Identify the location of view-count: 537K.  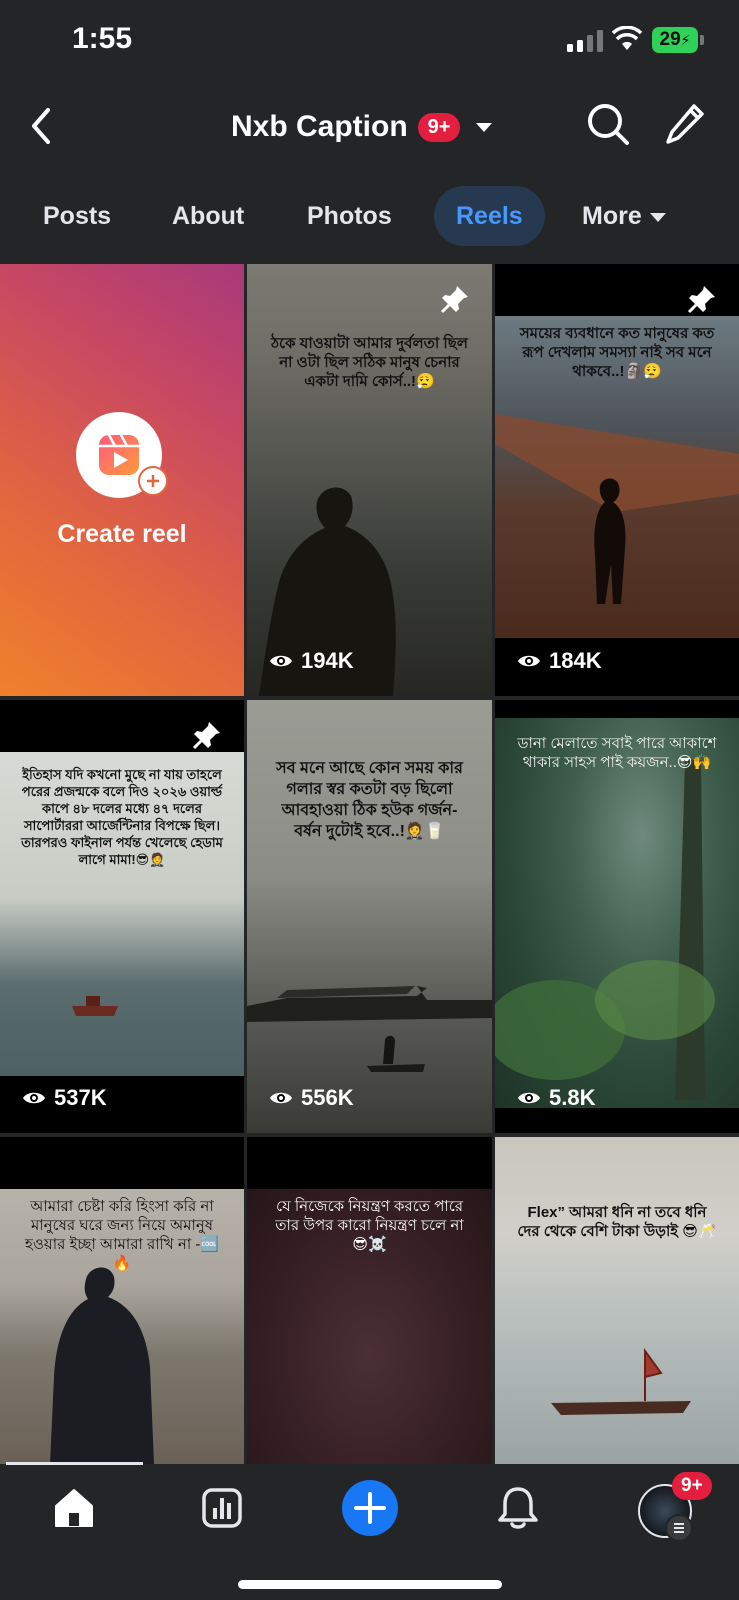
(64, 1098).